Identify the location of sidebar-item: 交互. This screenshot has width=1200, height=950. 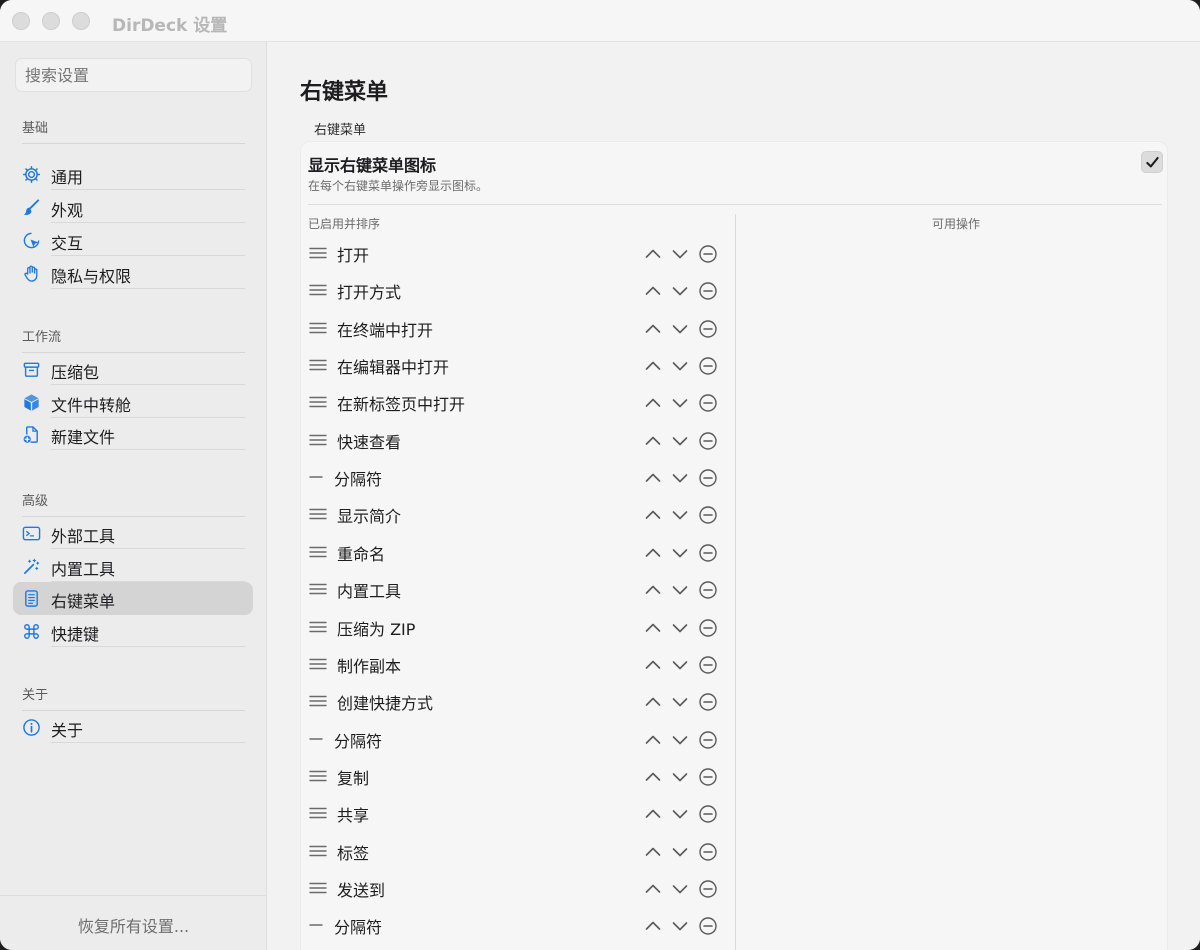
(133, 240).